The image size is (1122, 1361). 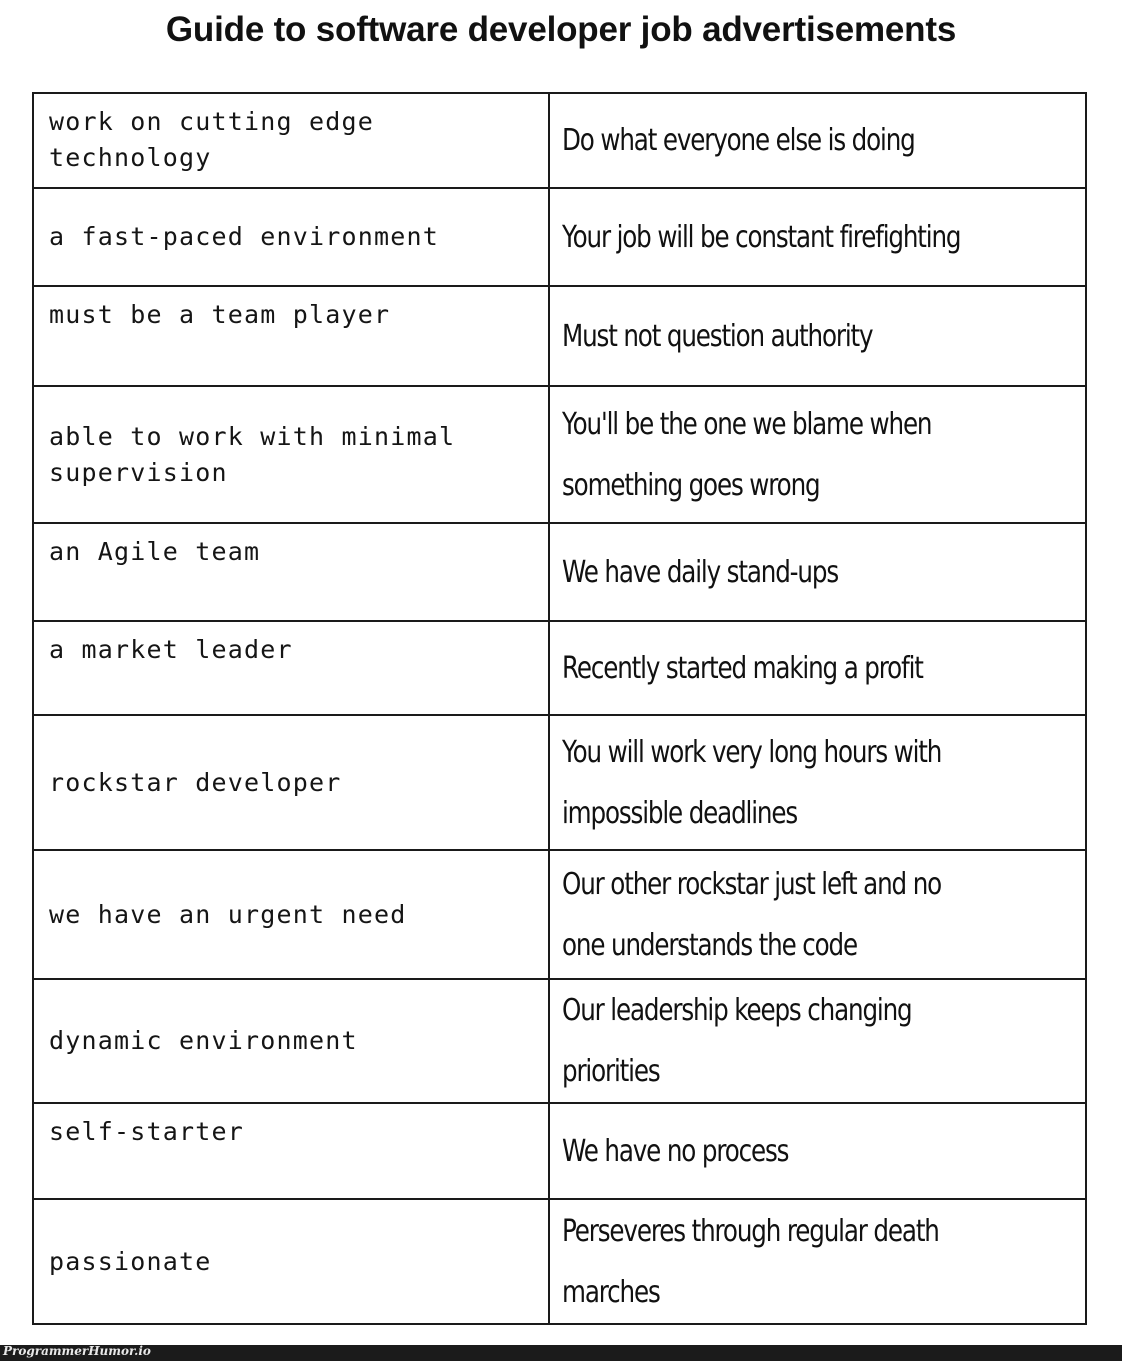 I want to click on job-ad-phrase: dynamic environment, so click(x=291, y=1041).